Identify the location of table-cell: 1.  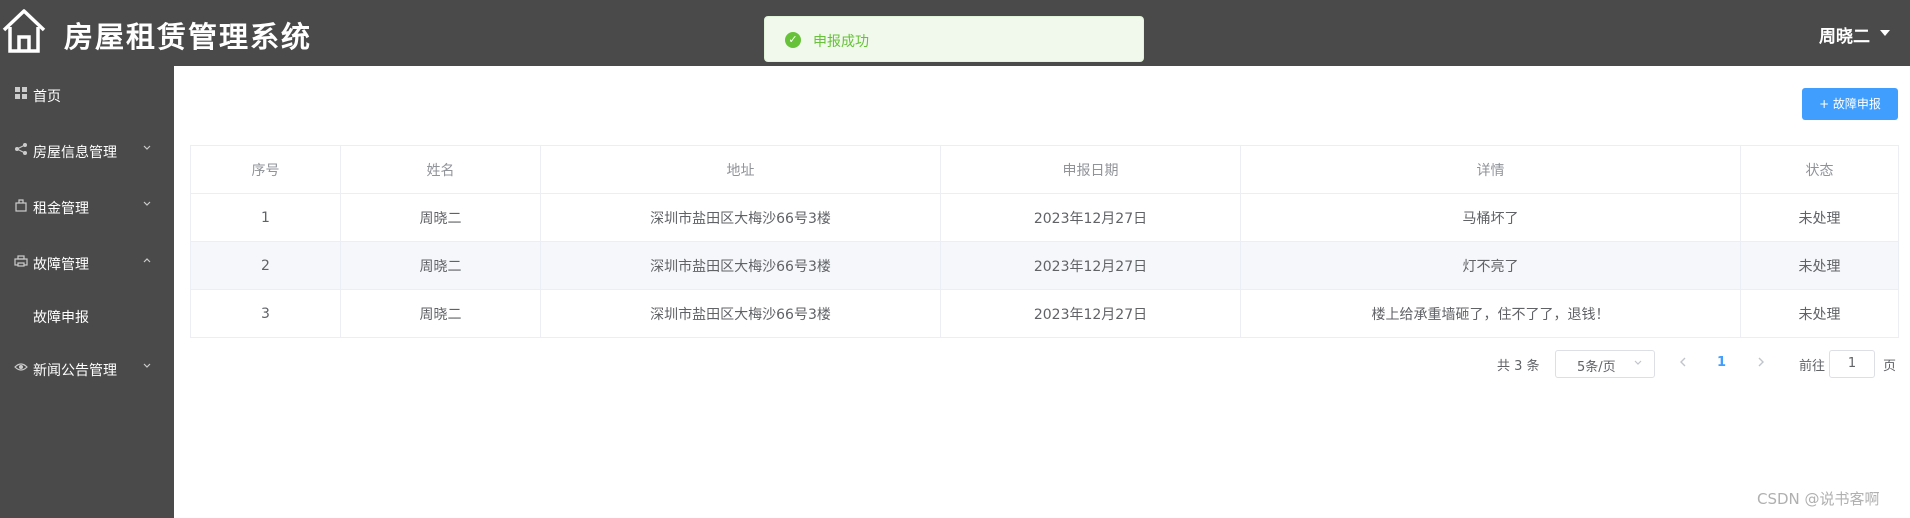
(265, 217).